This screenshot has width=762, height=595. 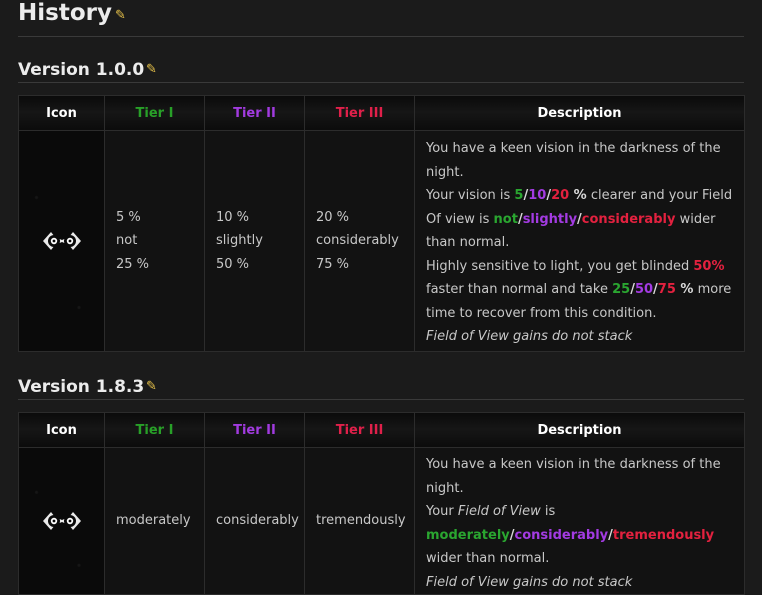 I want to click on tier-3-cell: tremendously, so click(x=359, y=521).